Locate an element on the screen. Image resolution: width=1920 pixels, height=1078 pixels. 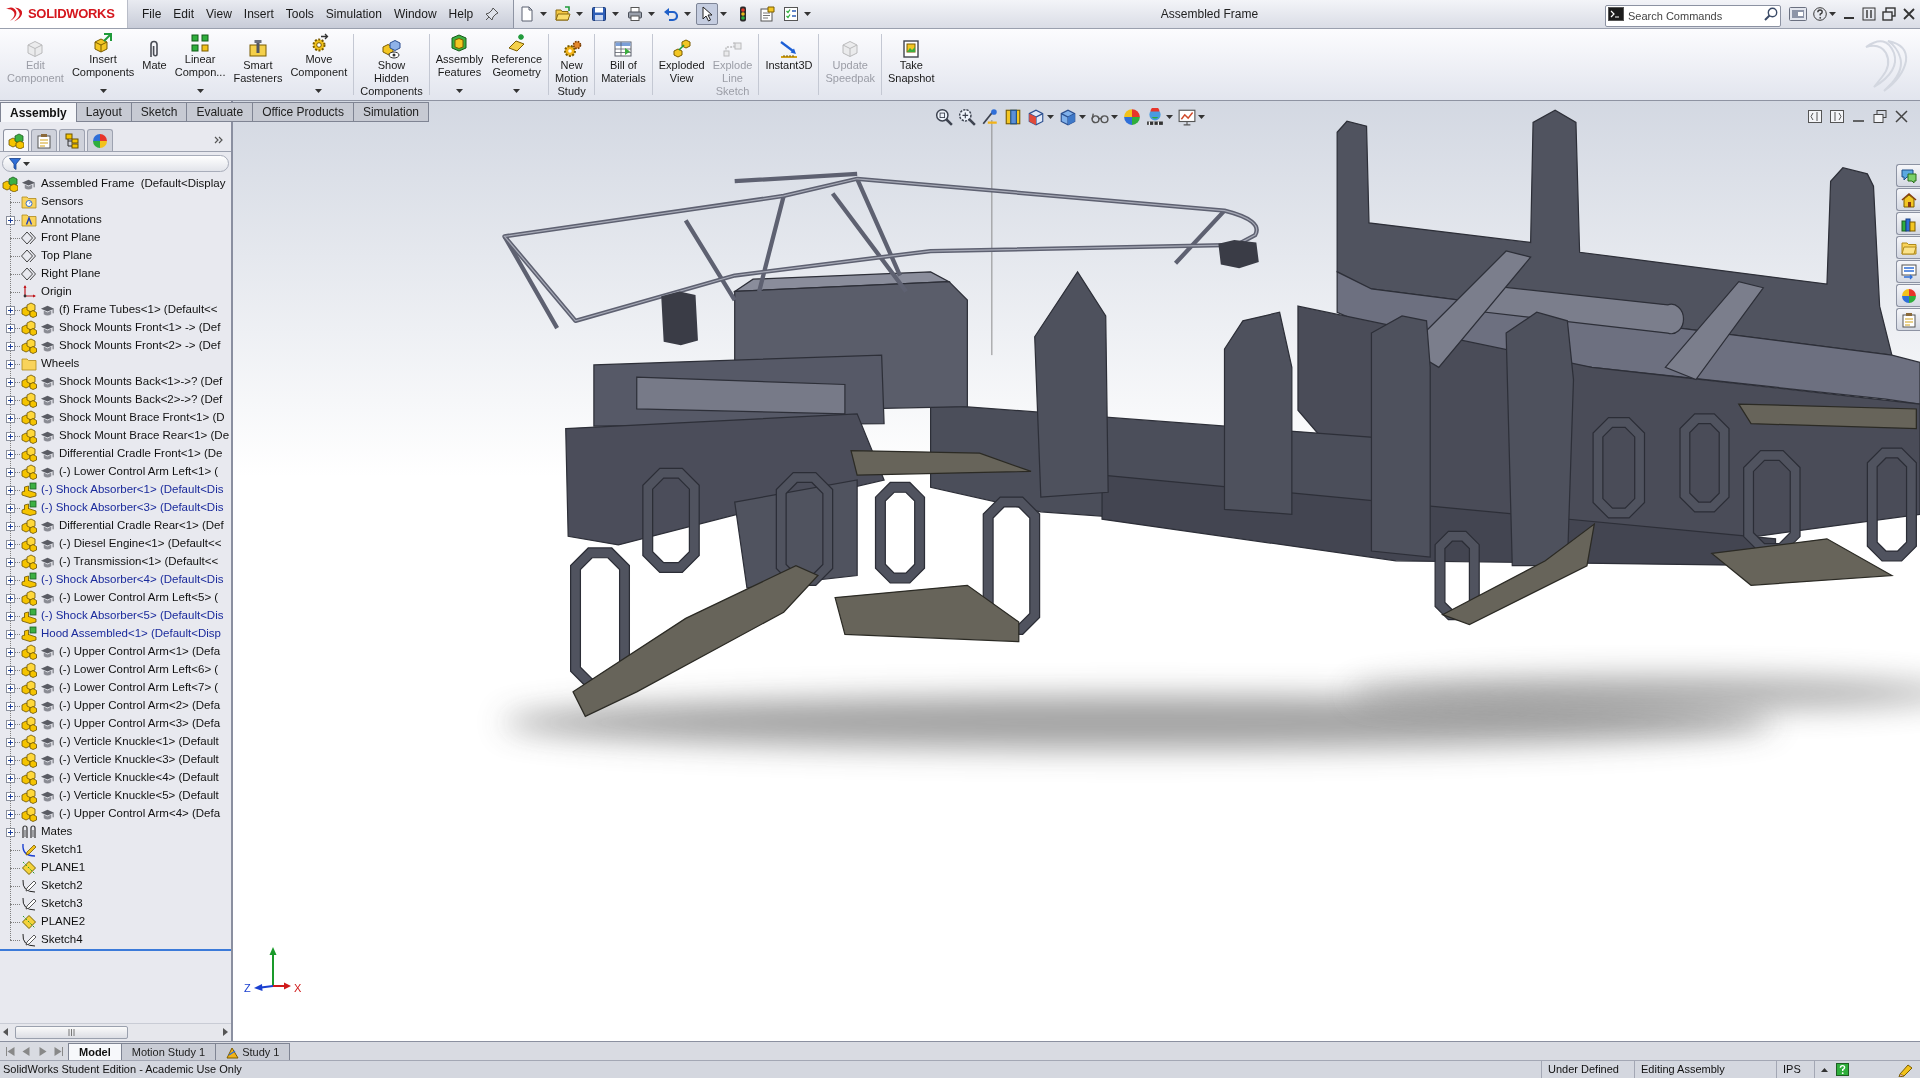
menu-item: Tools is located at coordinates (299, 14).